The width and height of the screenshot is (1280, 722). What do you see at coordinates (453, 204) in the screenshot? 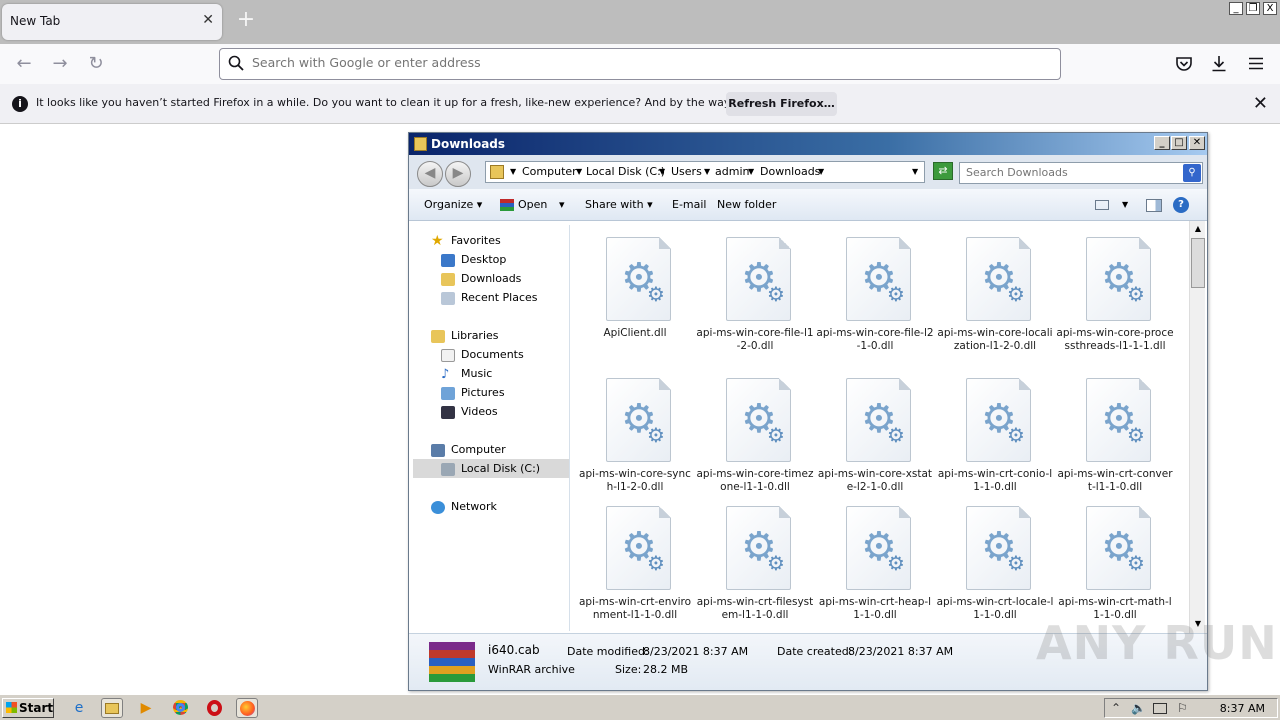
I see `organize-button: Organize ▾` at bounding box center [453, 204].